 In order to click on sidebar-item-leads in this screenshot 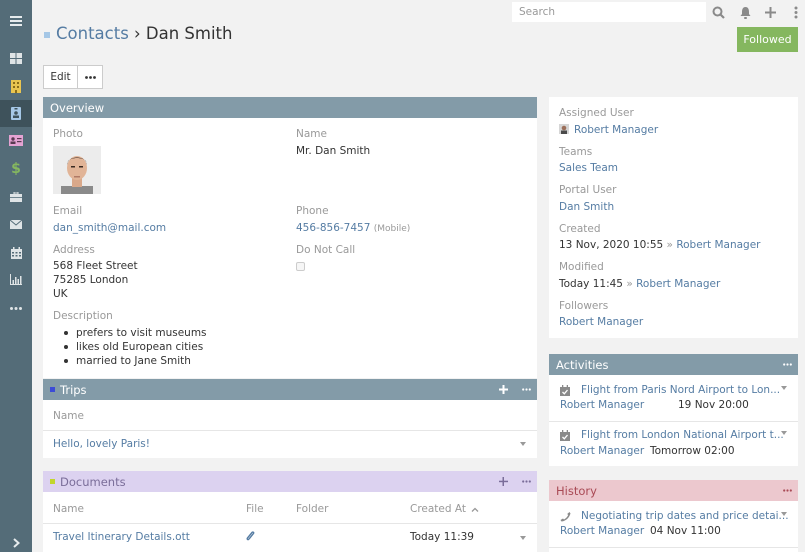, I will do `click(16, 140)`.